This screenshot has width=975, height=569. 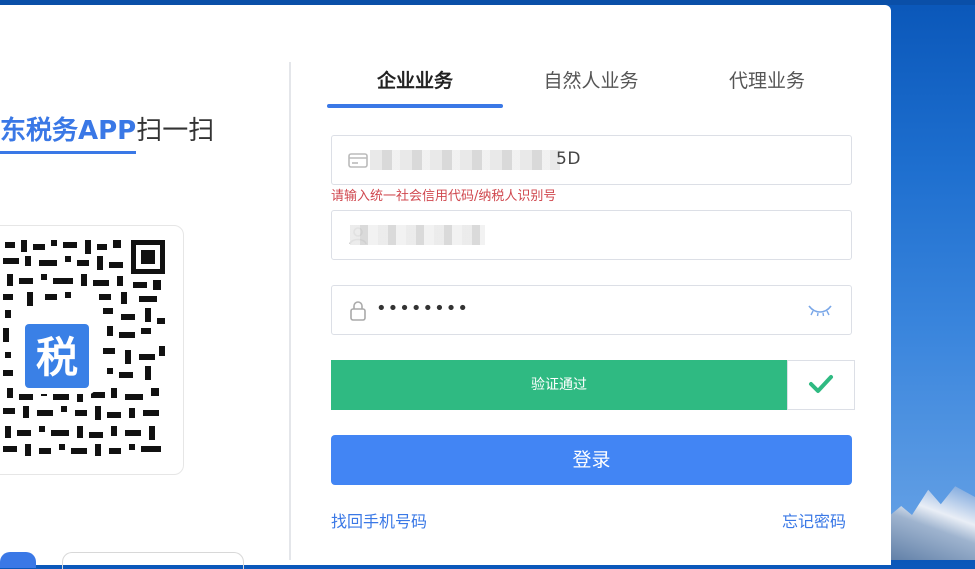 I want to click on tab-agent: 代理业务, so click(x=767, y=79).